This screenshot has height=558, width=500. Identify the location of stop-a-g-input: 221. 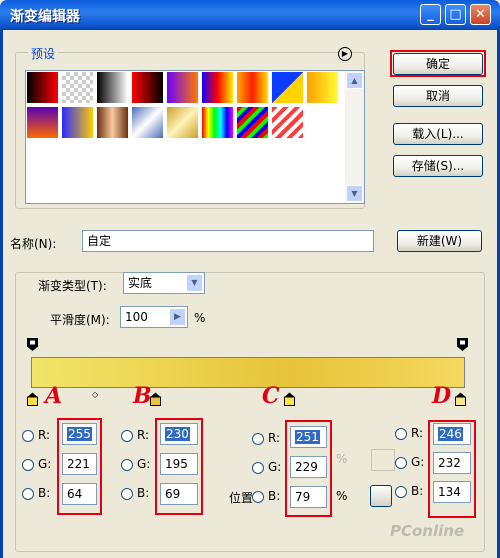
(79, 464).